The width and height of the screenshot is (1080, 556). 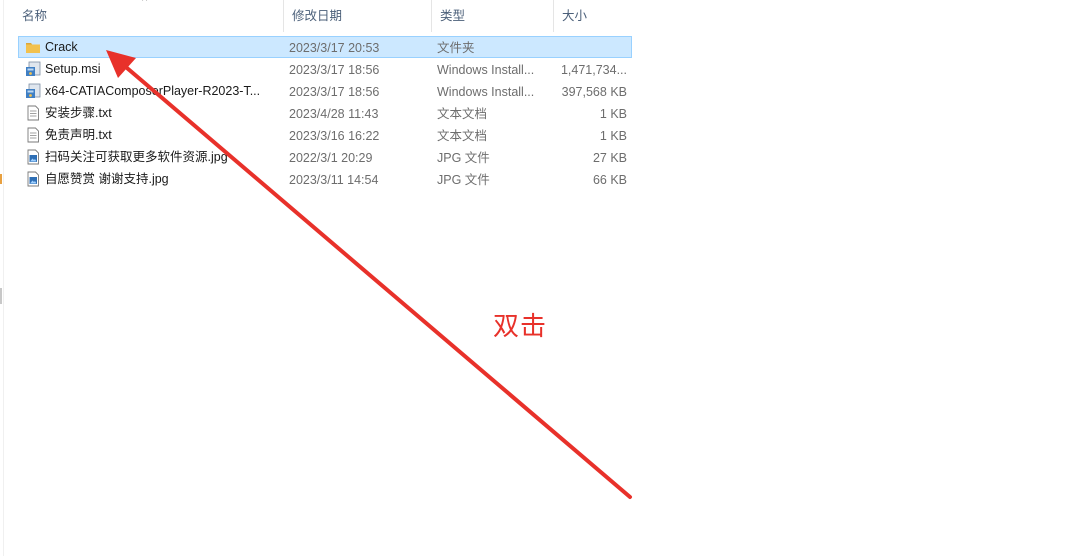 I want to click on file-name: Crack, so click(x=61, y=47).